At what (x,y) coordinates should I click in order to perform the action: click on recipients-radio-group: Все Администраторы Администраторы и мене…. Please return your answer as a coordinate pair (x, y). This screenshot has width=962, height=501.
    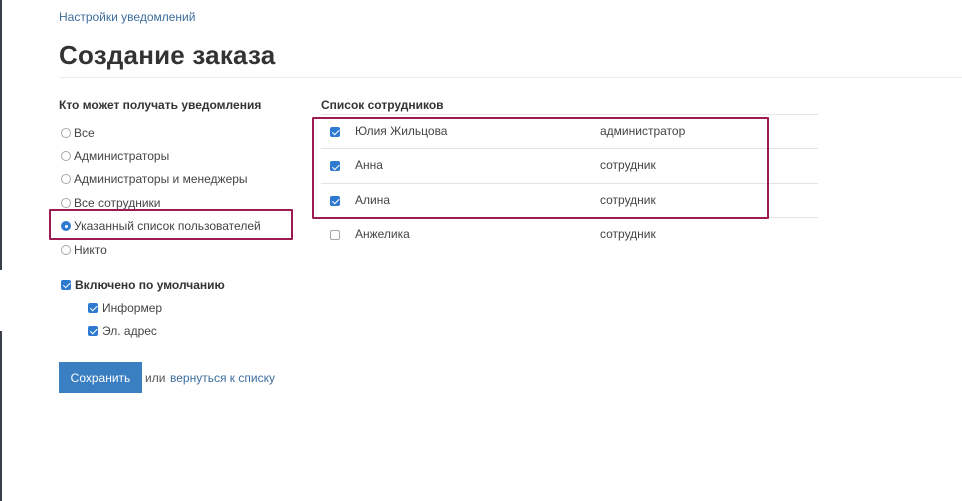
    Looking at the image, I should click on (161, 191).